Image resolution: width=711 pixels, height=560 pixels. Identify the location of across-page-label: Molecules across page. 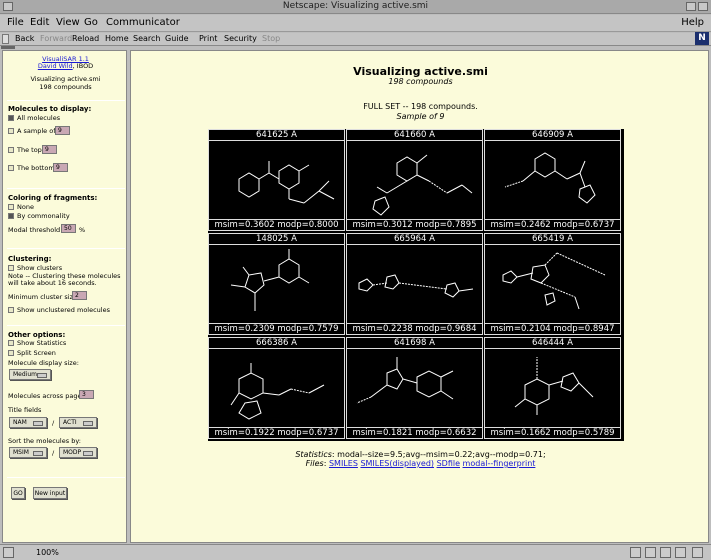
(45, 396).